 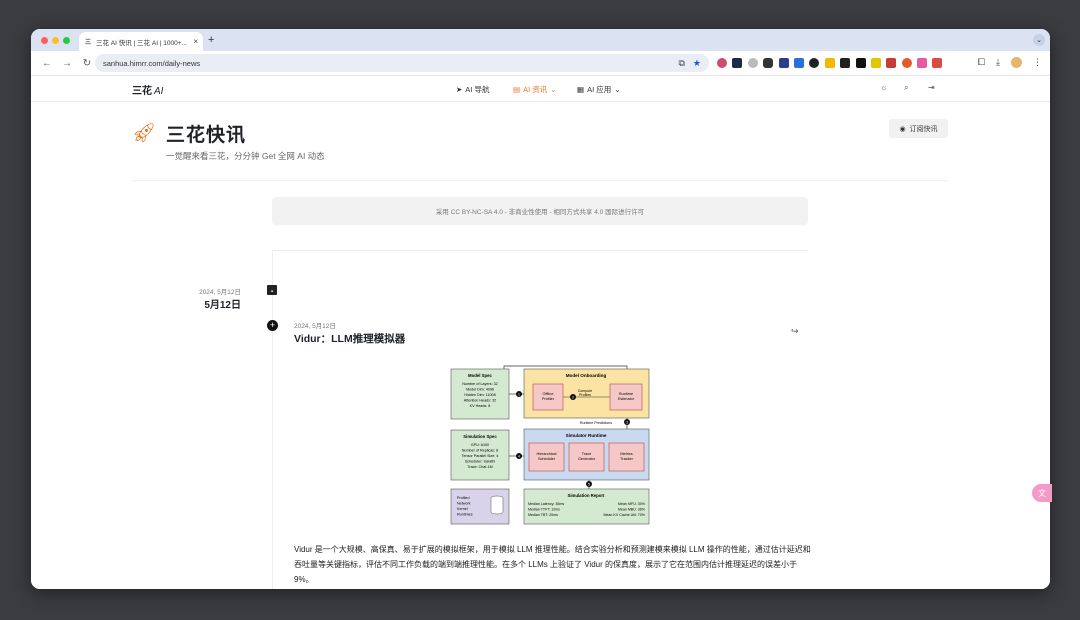 What do you see at coordinates (681, 63) in the screenshot?
I see `install-app-icon: ⧉` at bounding box center [681, 63].